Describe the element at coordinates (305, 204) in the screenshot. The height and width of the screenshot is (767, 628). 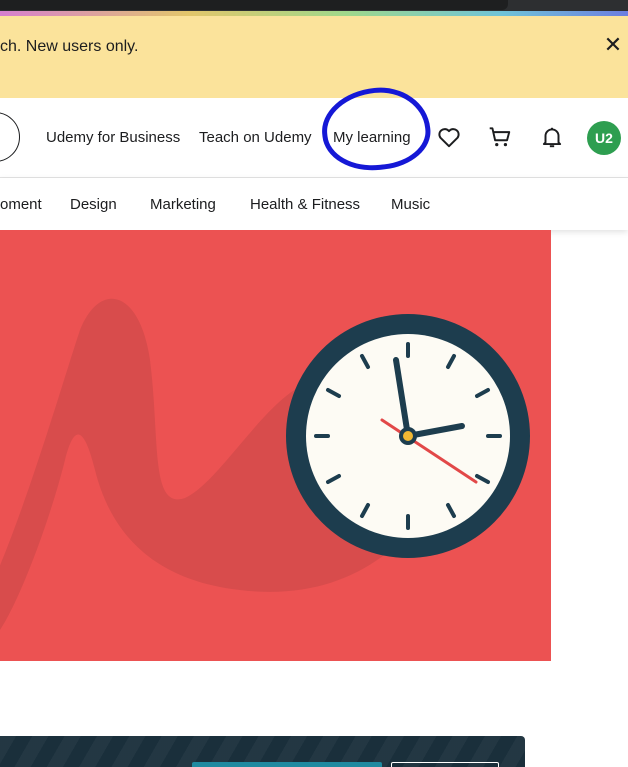
I see `category-health-fitness: Health & Fitness` at that location.